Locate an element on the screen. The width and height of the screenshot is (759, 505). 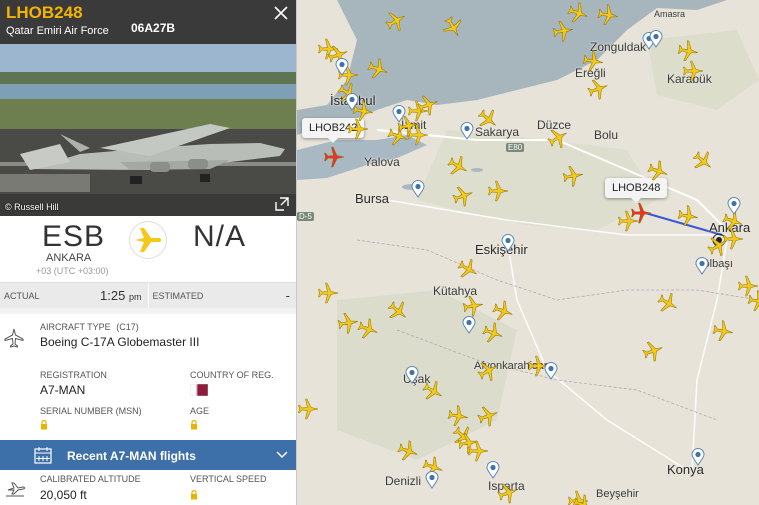
aircraft-type-label-text: AIRCRAFT TYPE is located at coordinates (75, 327).